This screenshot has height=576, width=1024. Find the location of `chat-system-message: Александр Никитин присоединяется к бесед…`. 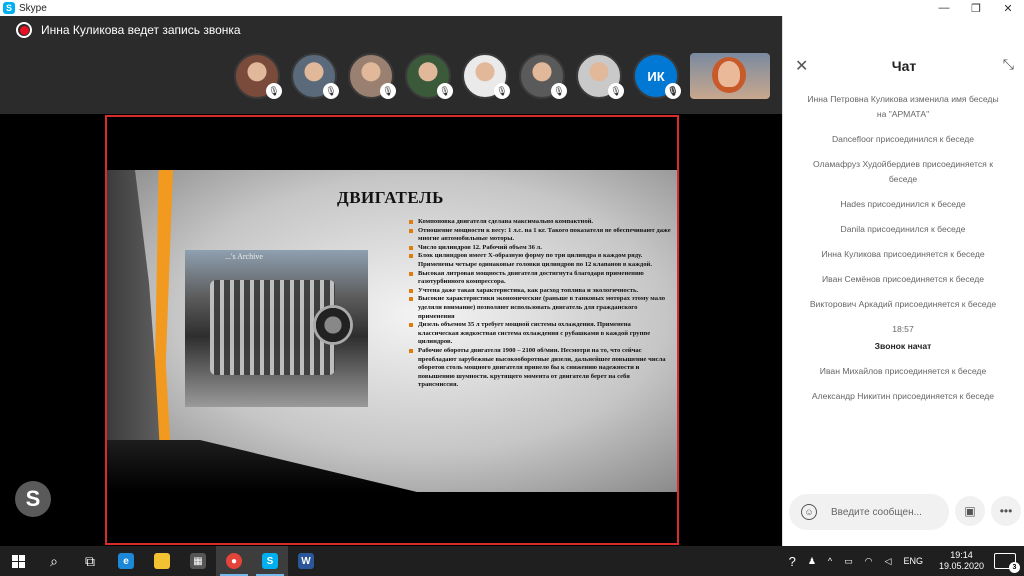

chat-system-message: Александр Никитин присоединяется к бесед… is located at coordinates (903, 396).